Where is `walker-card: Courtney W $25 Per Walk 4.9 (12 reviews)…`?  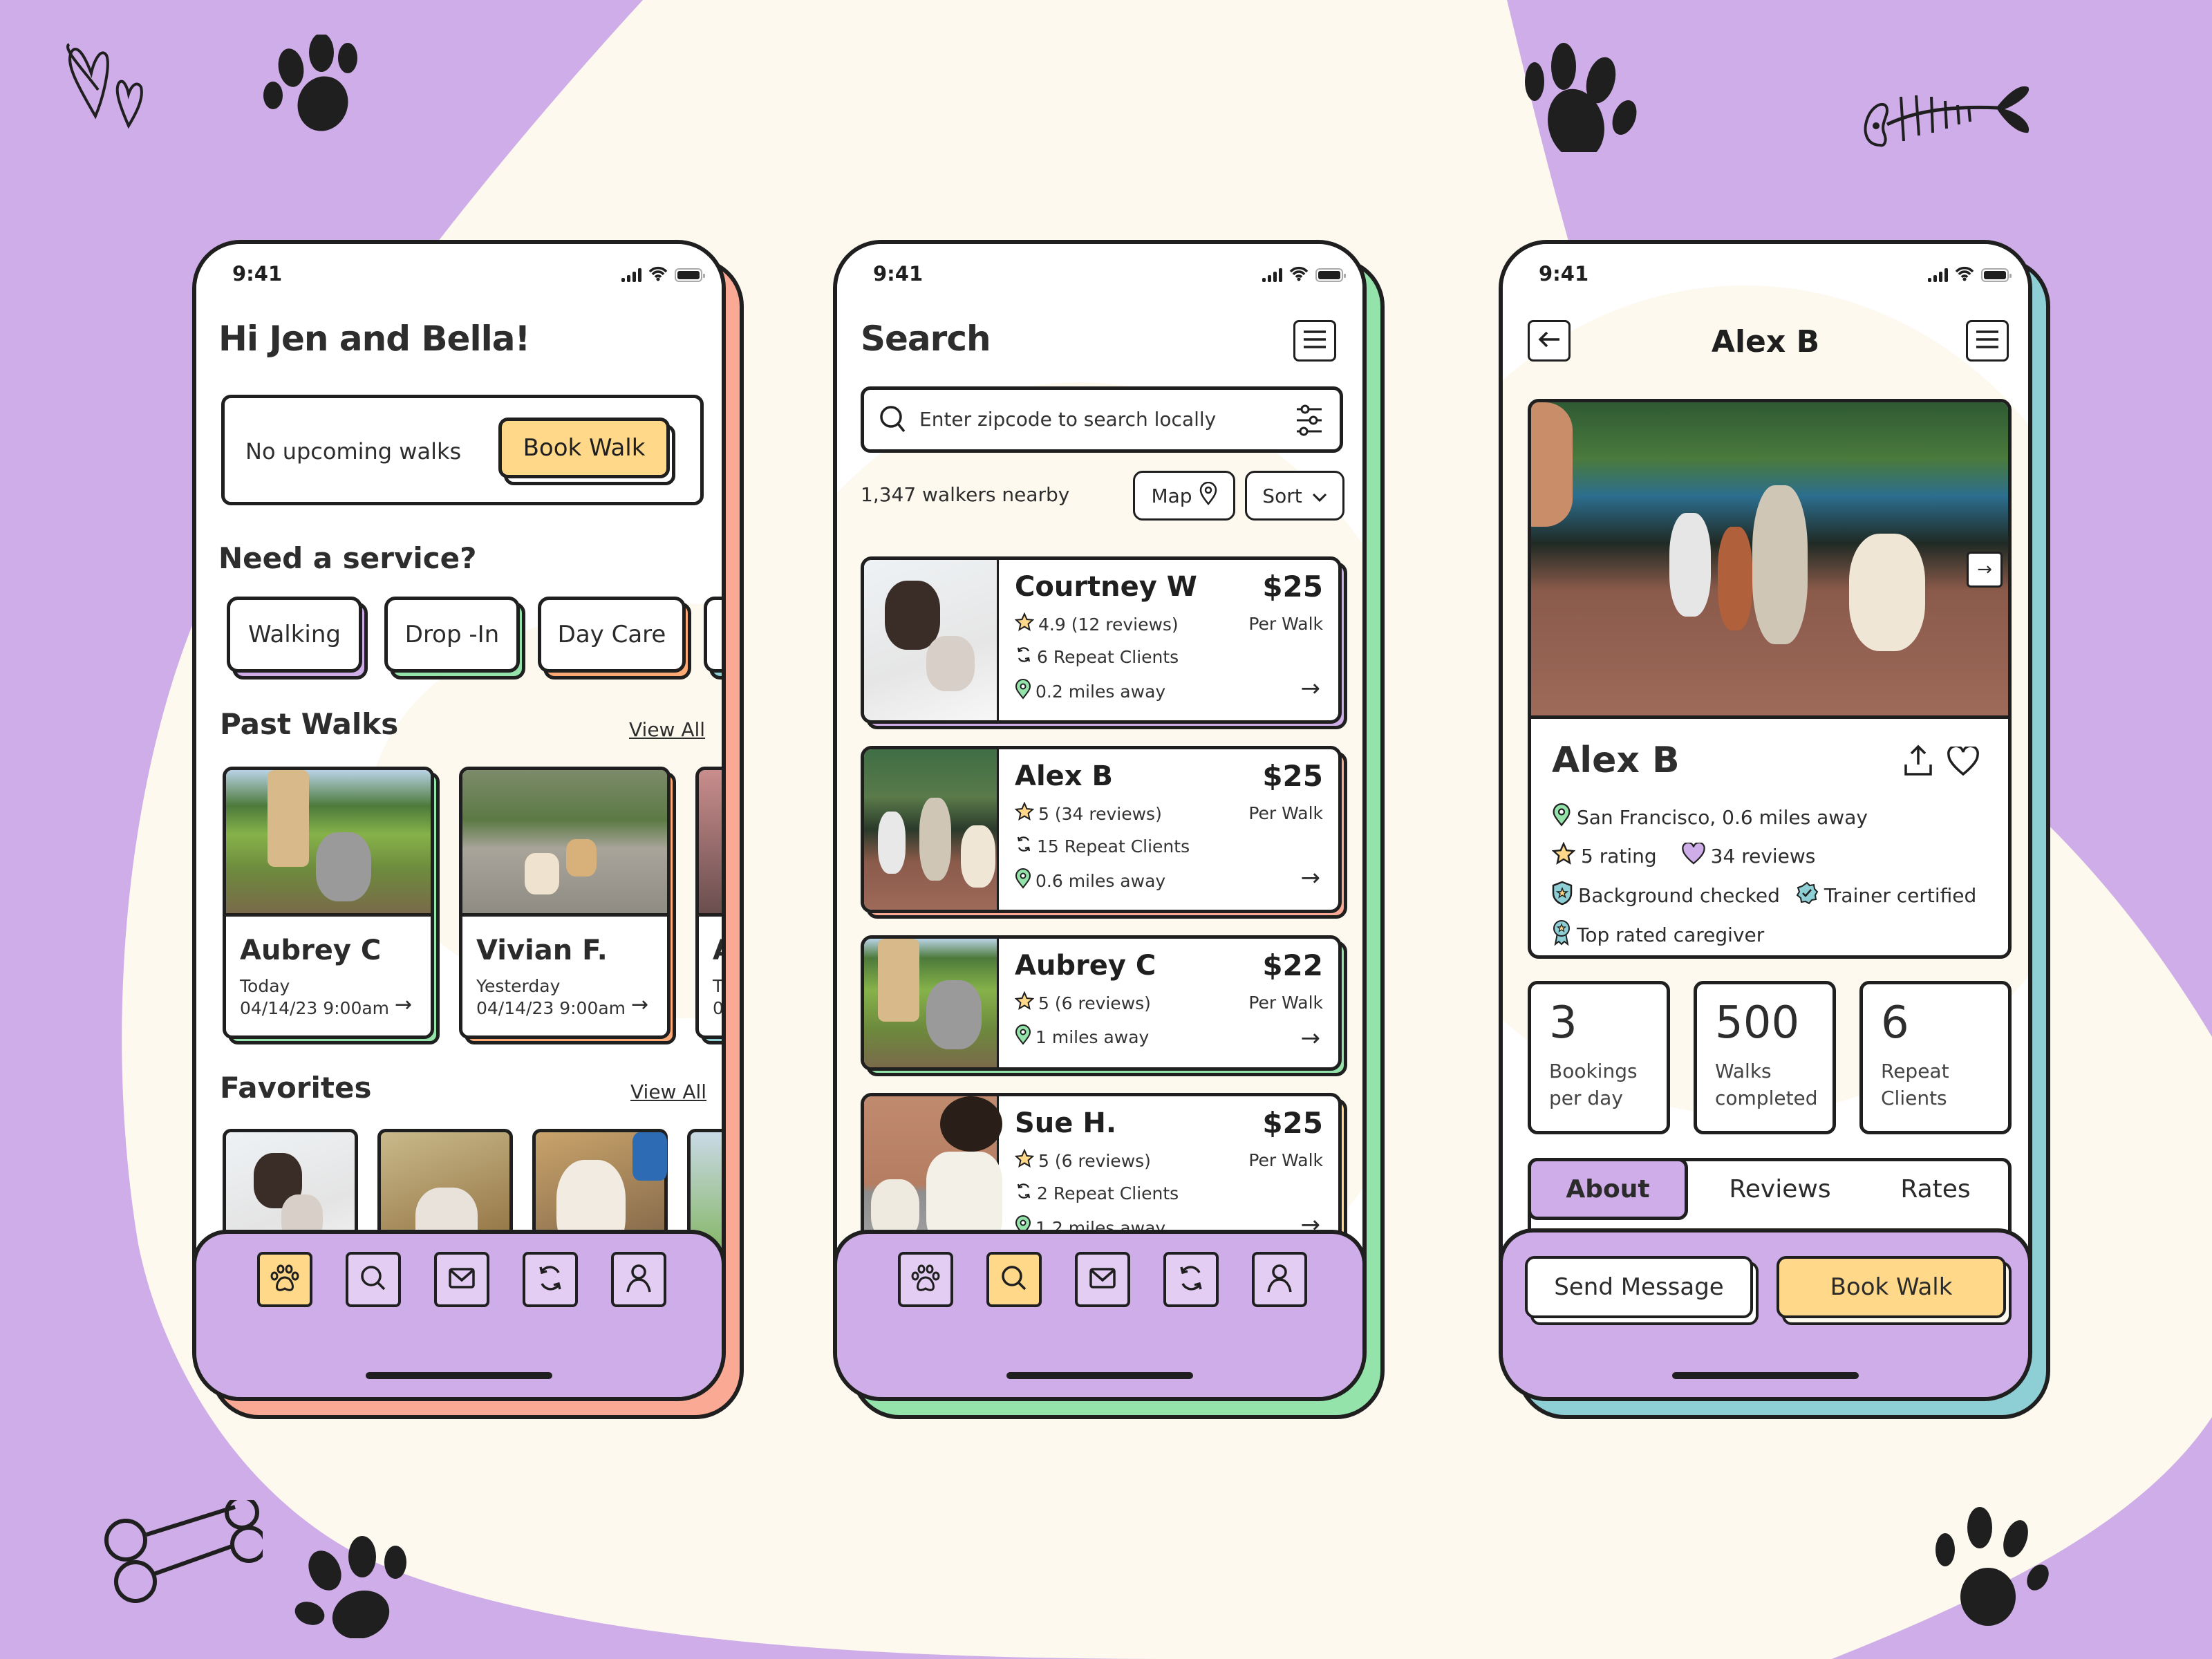
walker-card: Courtney W $25 Per Walk 4.9 (12 reviews)… is located at coordinates (1104, 643).